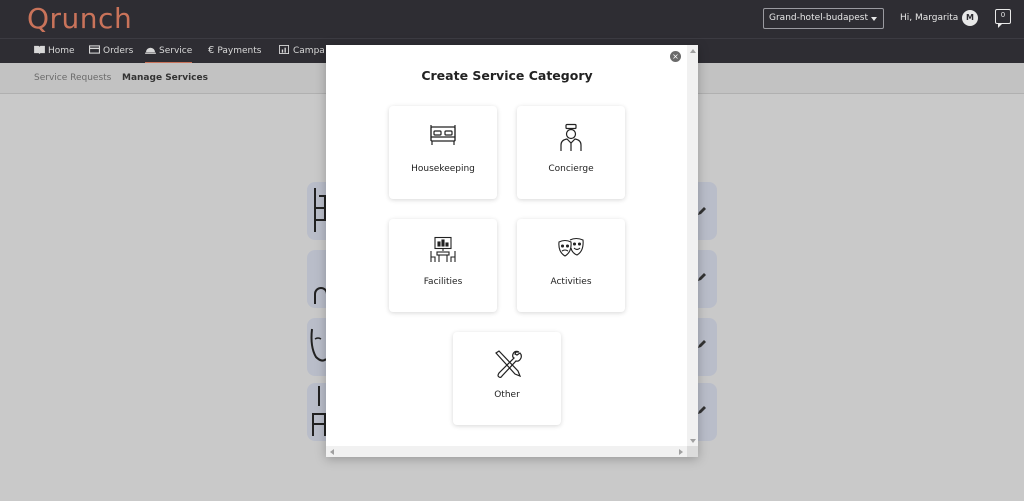 The height and width of the screenshot is (501, 1024). Describe the element at coordinates (443, 249) in the screenshot. I see `conference-room-icon` at that location.